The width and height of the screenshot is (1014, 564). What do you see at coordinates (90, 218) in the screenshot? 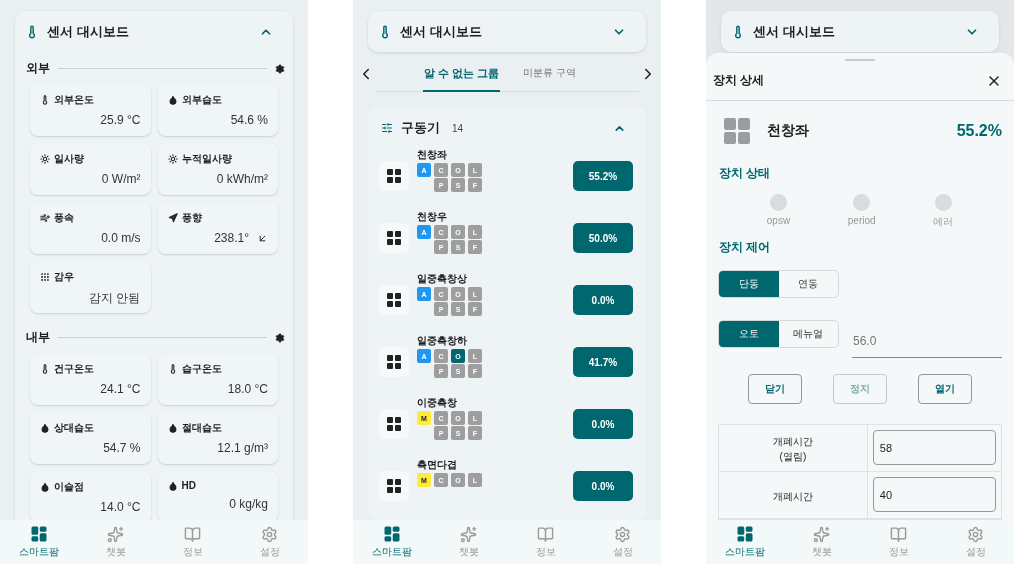
I see `sensor-label: 풍속` at bounding box center [90, 218].